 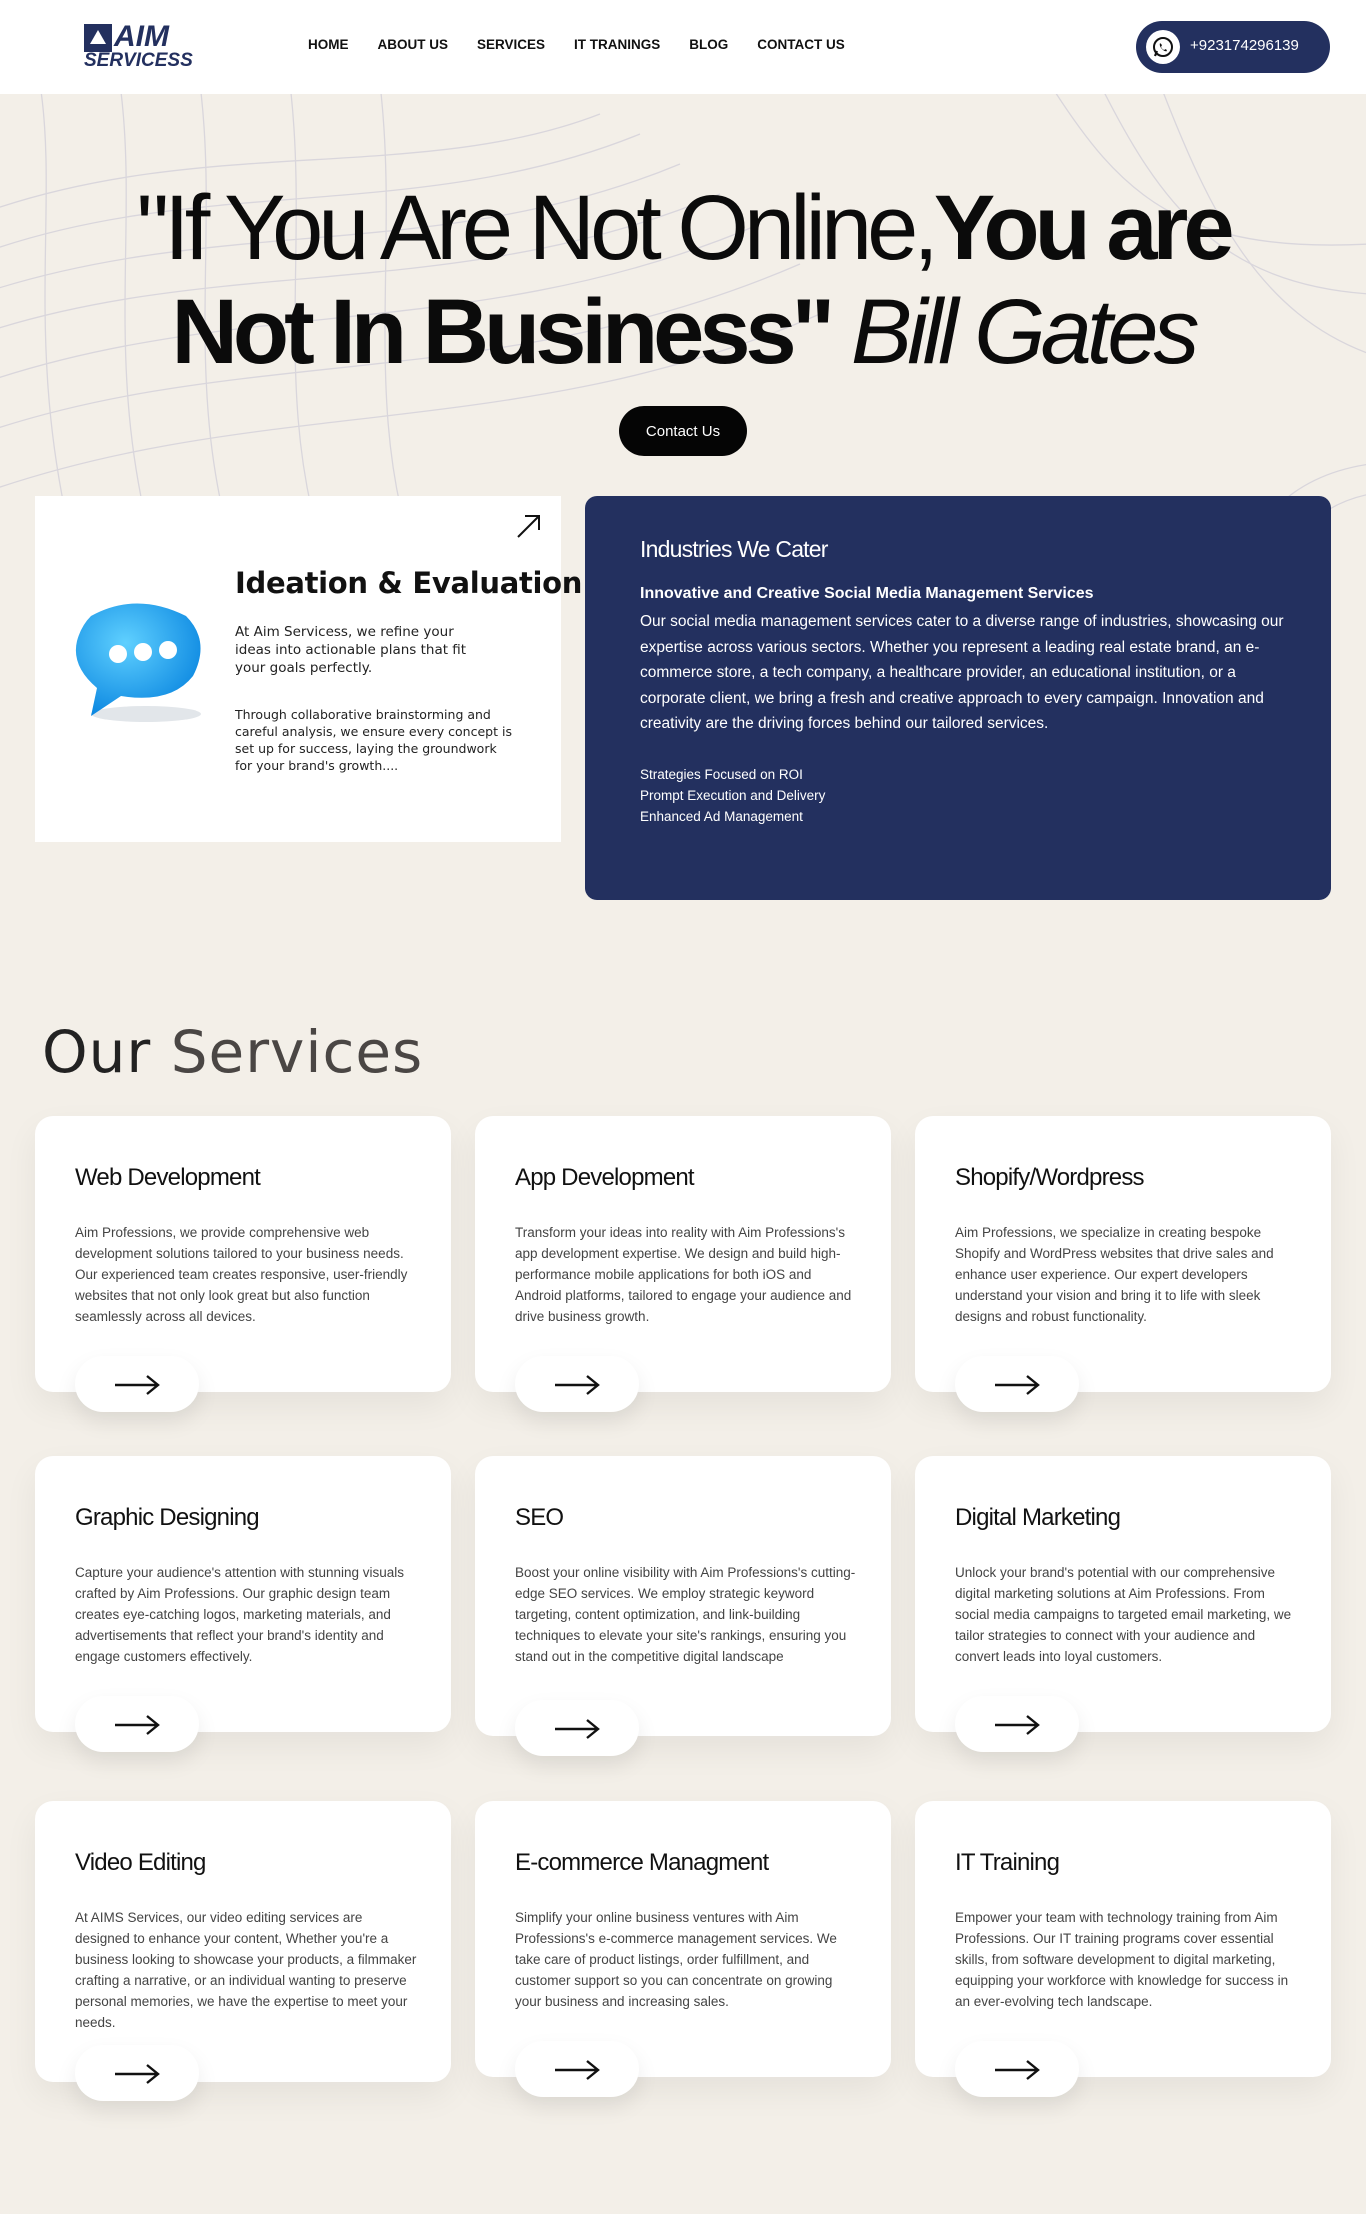 I want to click on phone-number: +923174296139, so click(x=1244, y=45).